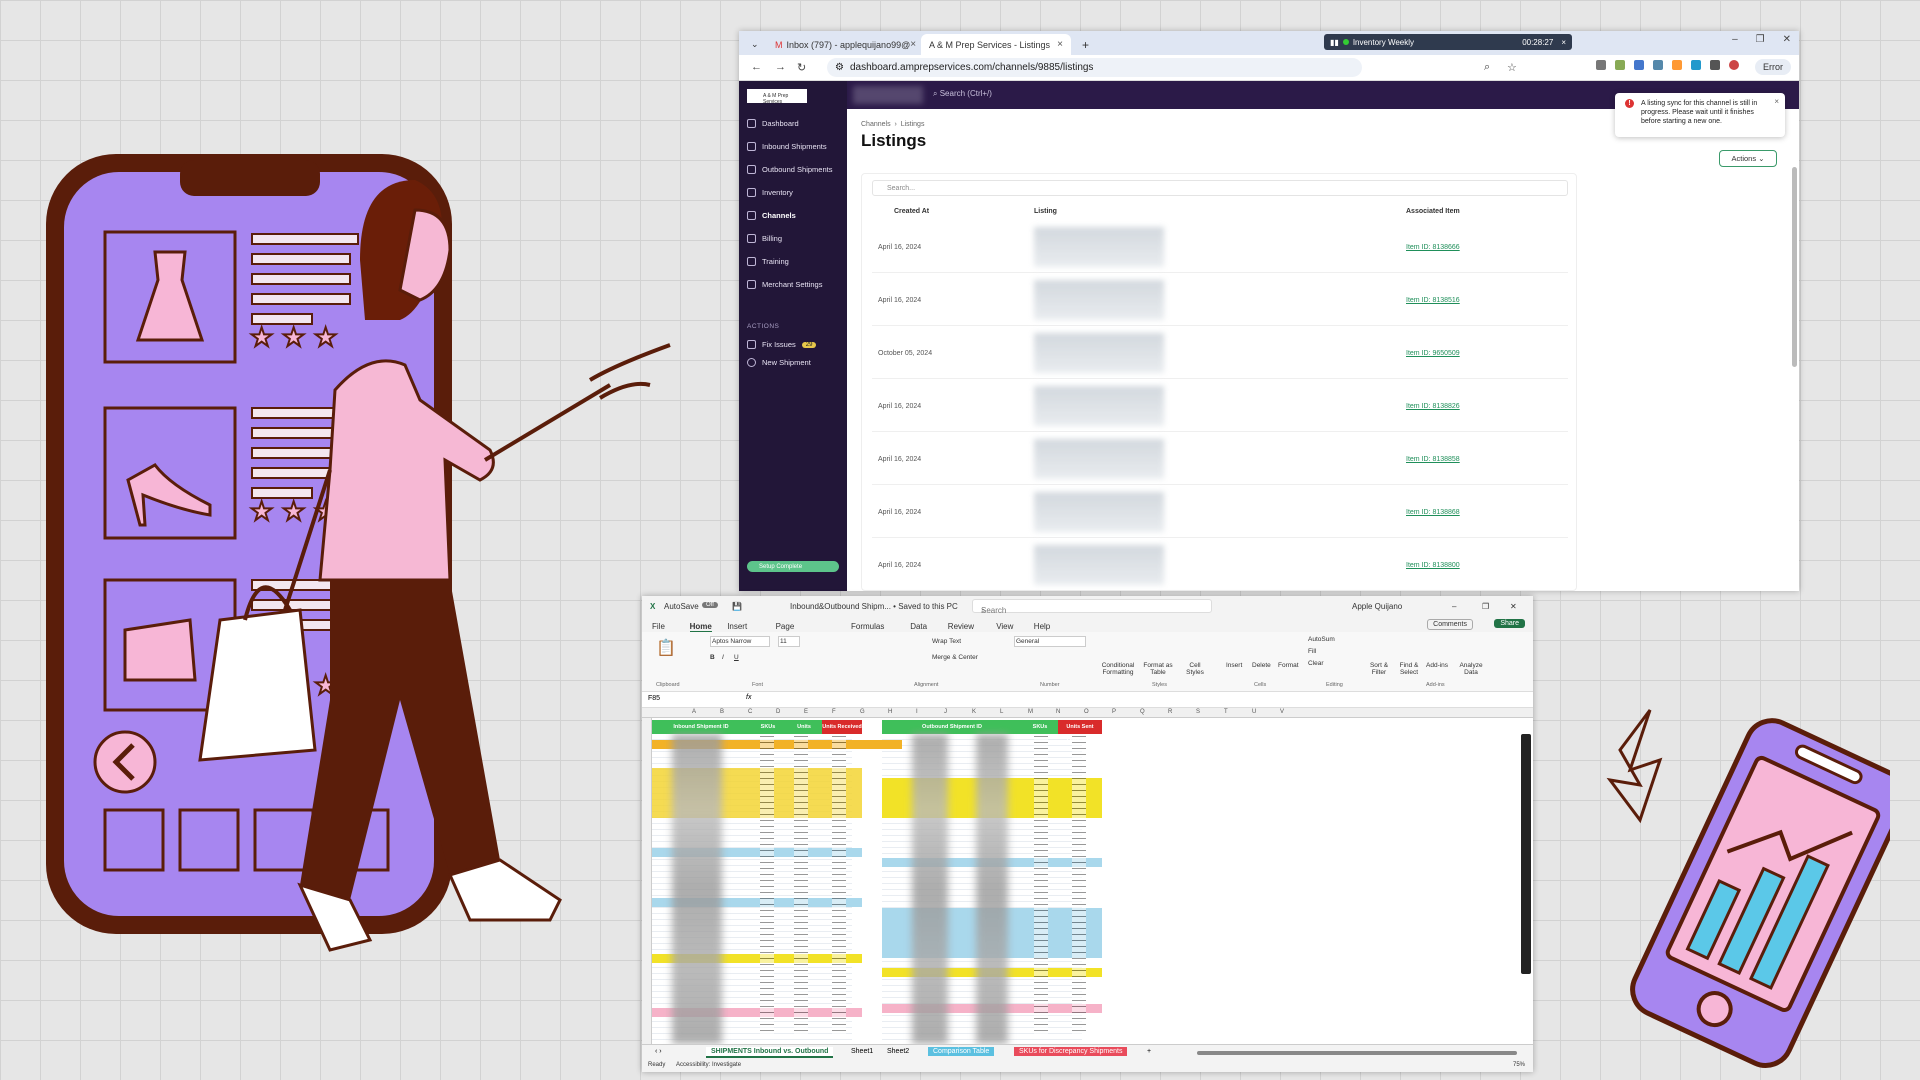  What do you see at coordinates (1334, 42) in the screenshot?
I see `pause-icon: ▮▮` at bounding box center [1334, 42].